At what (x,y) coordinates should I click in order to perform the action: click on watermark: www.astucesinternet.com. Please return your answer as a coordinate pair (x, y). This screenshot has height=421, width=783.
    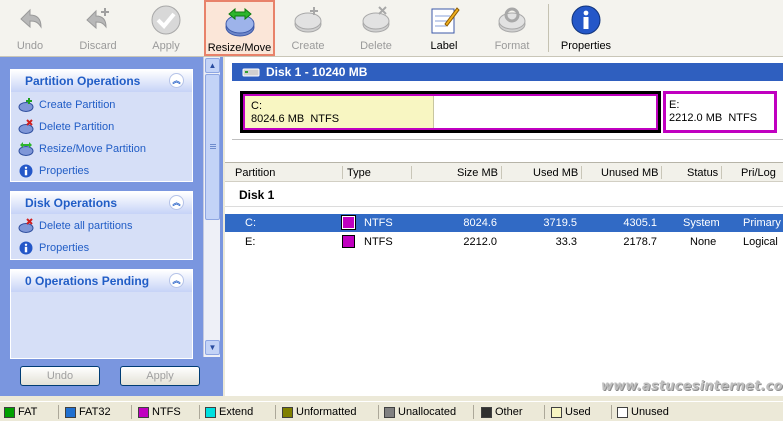
    Looking at the image, I should click on (692, 386).